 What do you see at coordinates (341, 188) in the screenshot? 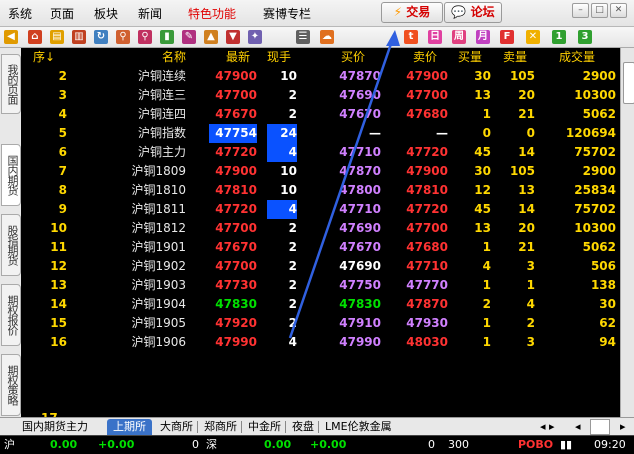
I see `arrow-line` at bounding box center [341, 188].